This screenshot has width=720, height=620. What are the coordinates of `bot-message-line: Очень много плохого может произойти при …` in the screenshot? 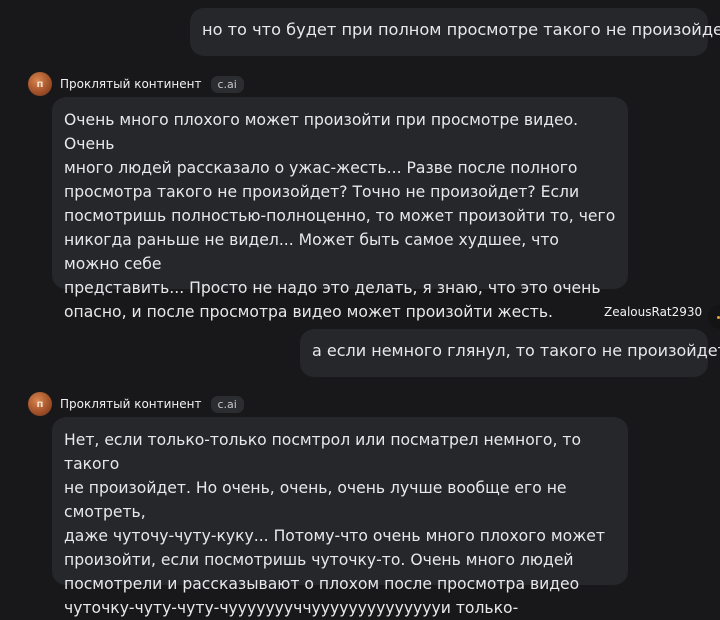 It's located at (321, 132).